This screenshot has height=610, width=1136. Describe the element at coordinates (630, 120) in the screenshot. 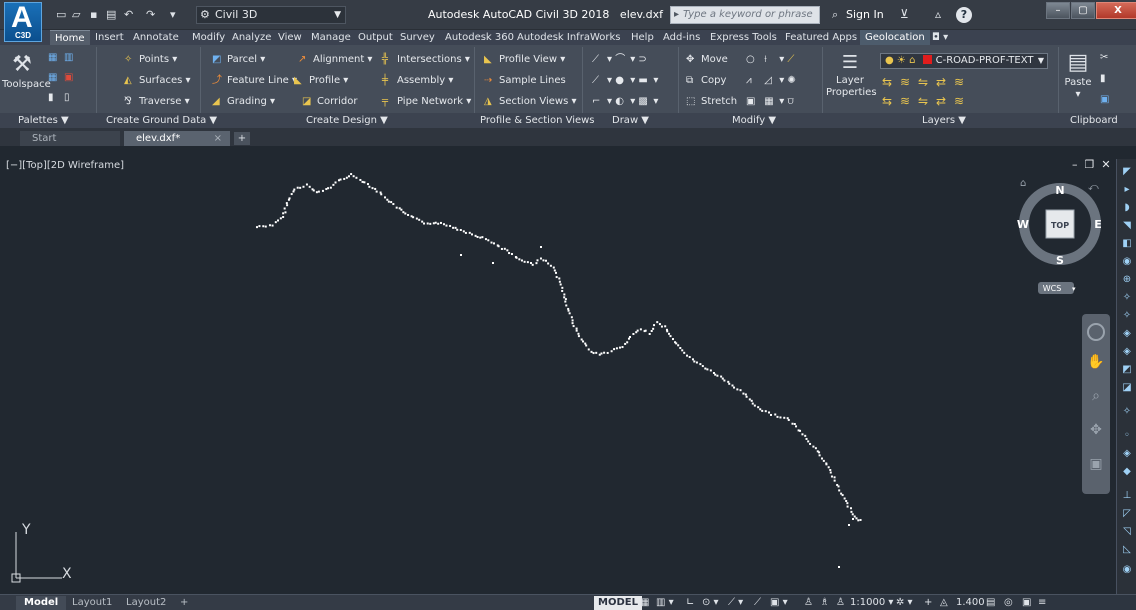

I see `panel-label-draw: Draw ▼` at that location.